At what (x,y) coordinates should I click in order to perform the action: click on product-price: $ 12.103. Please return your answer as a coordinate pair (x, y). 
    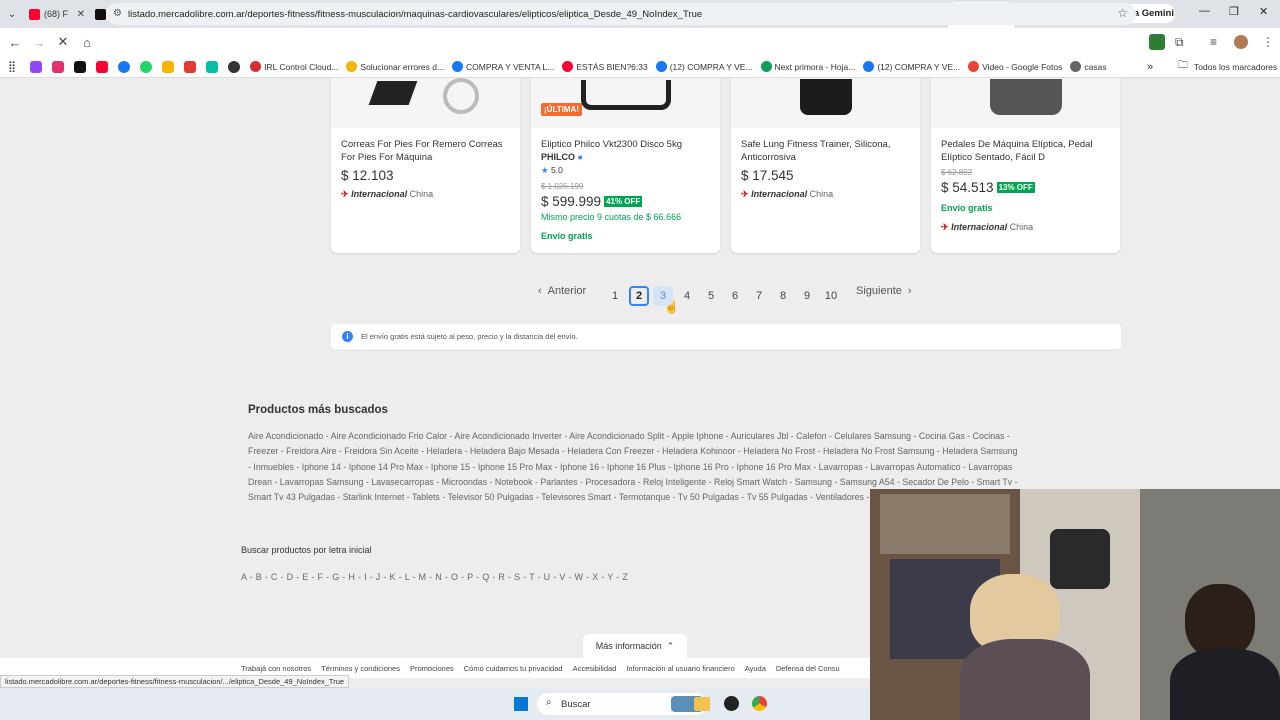
    Looking at the image, I should click on (367, 175).